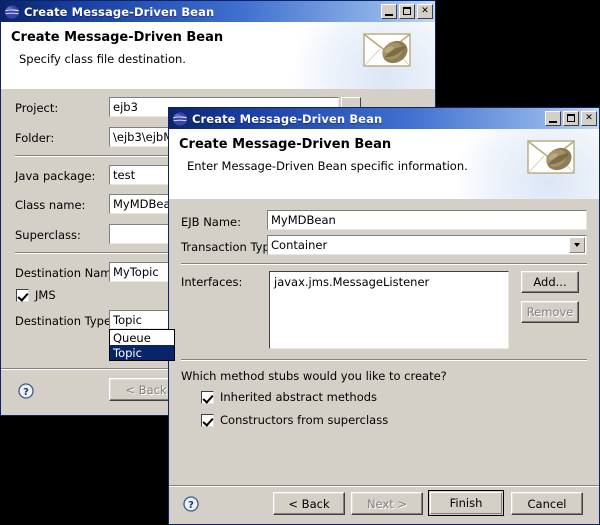 The image size is (600, 525). I want to click on help-icon-front: ?, so click(191, 504).